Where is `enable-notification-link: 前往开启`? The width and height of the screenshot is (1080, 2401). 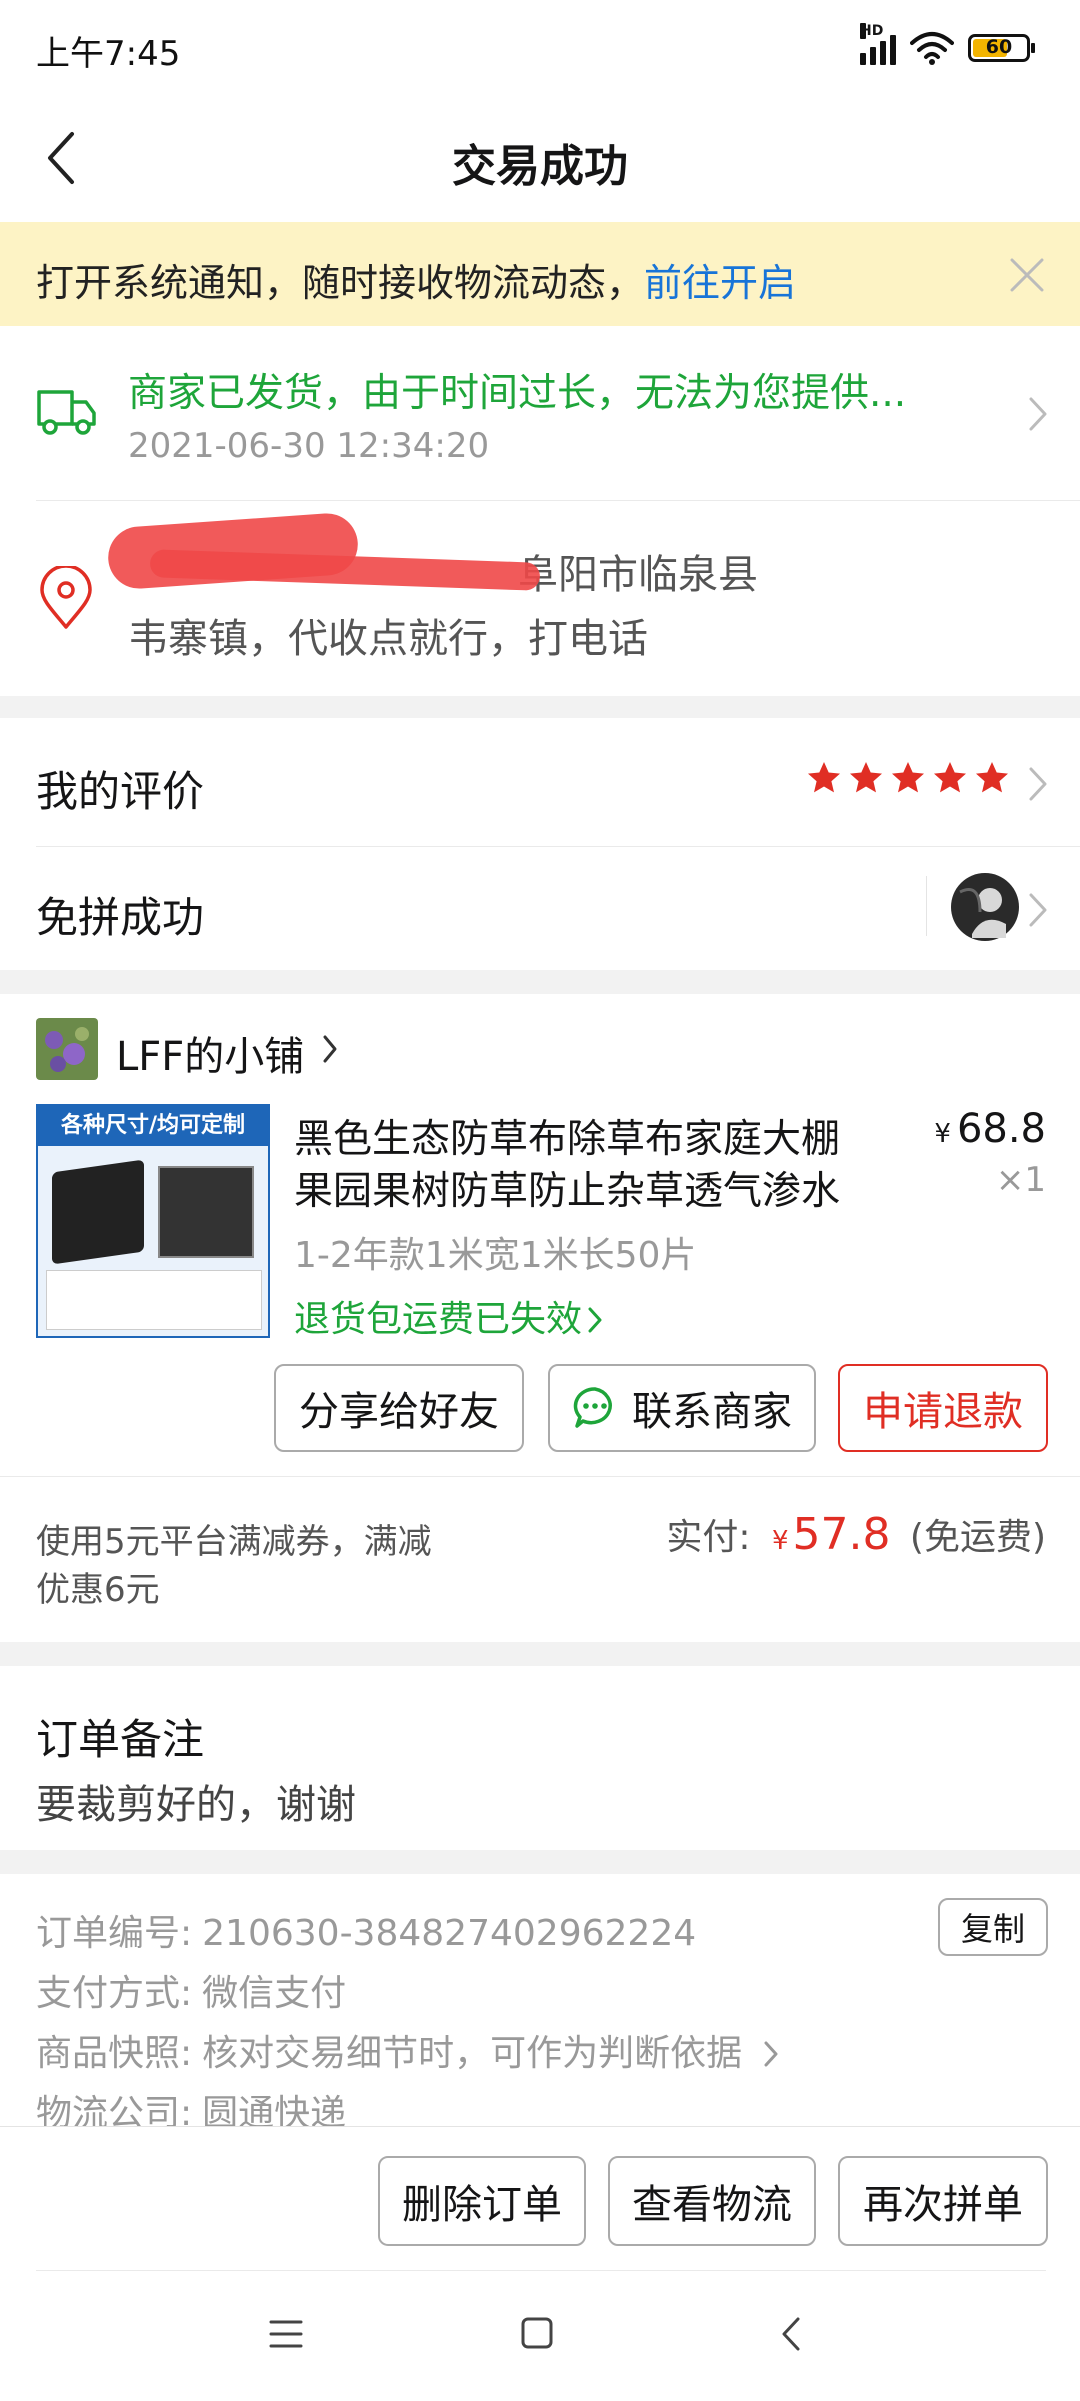
enable-notification-link: 前往开启 is located at coordinates (720, 283).